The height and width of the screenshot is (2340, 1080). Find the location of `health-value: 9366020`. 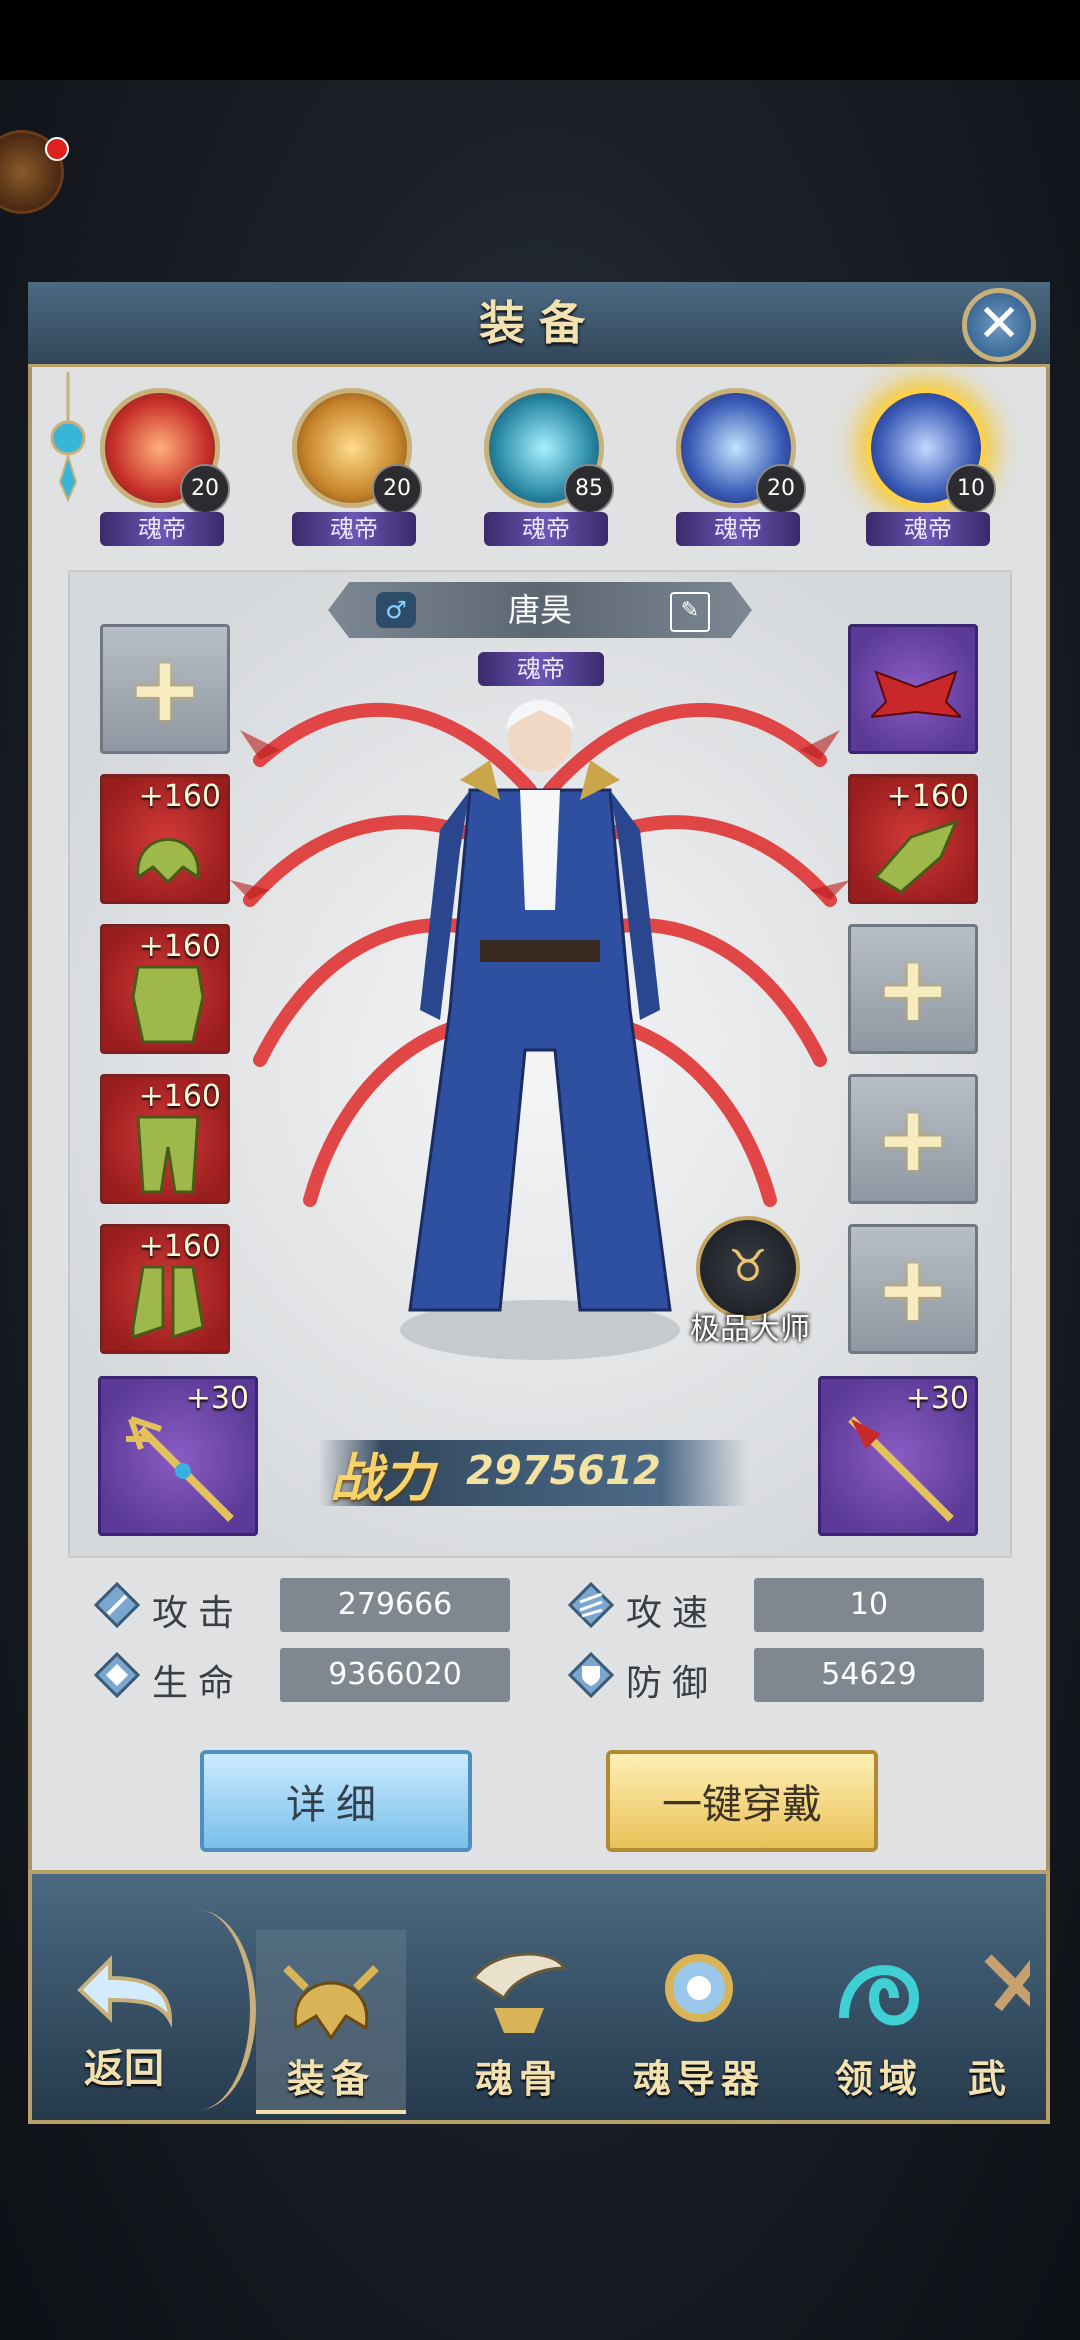

health-value: 9366020 is located at coordinates (395, 1675).